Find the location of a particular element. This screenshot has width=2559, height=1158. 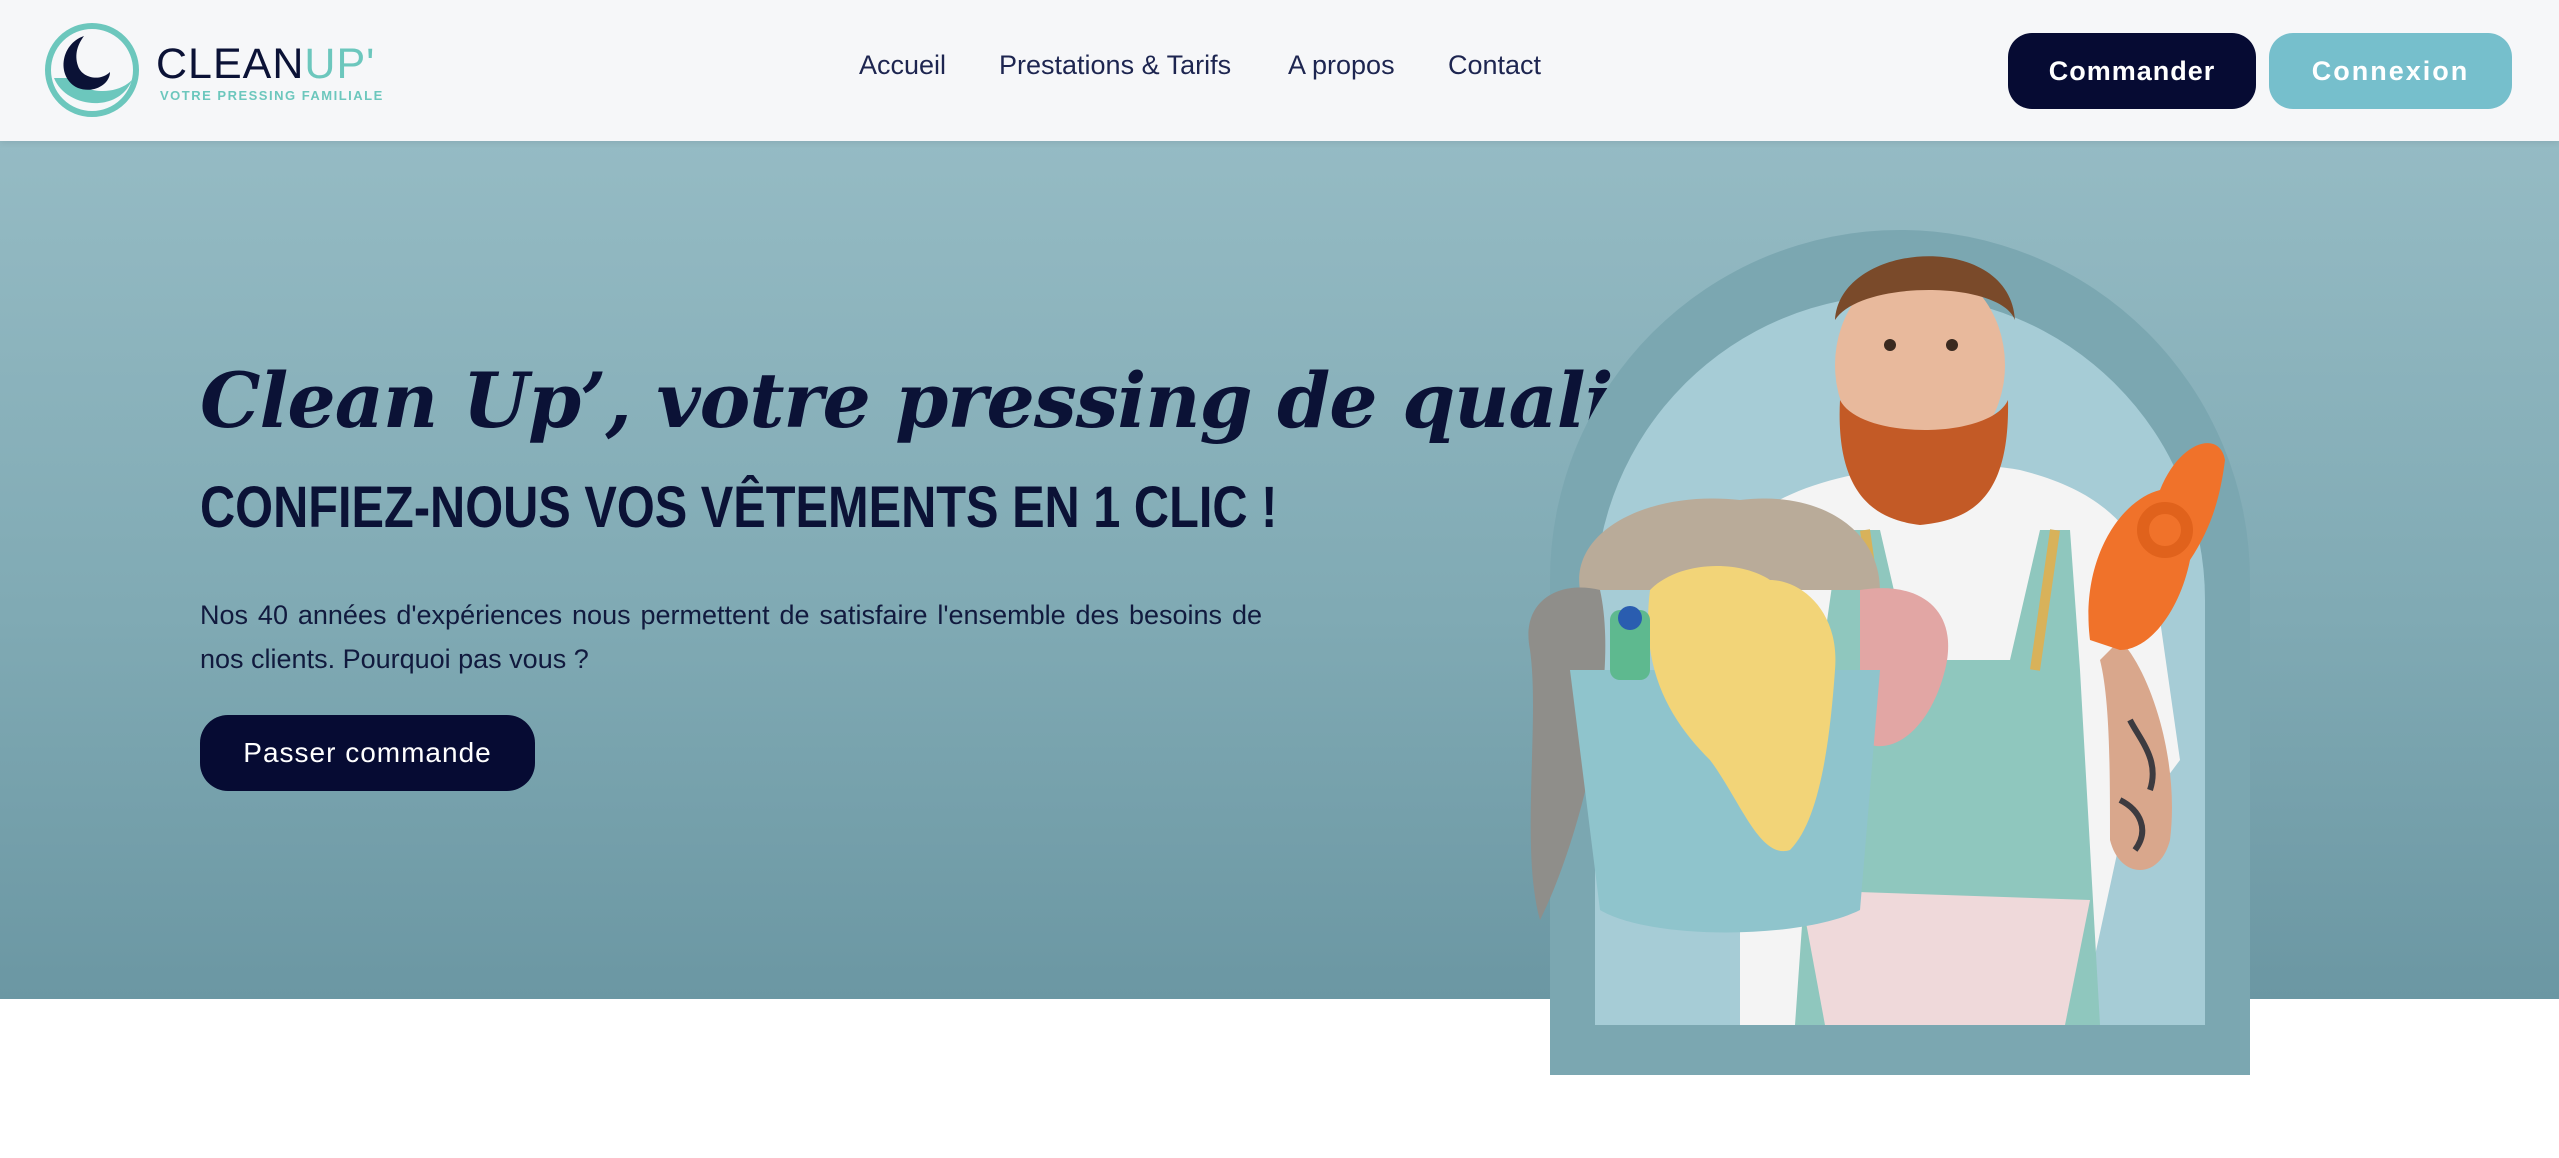

nav-item-prestations-tarifs: Prestations & Tarifs is located at coordinates (1115, 65).